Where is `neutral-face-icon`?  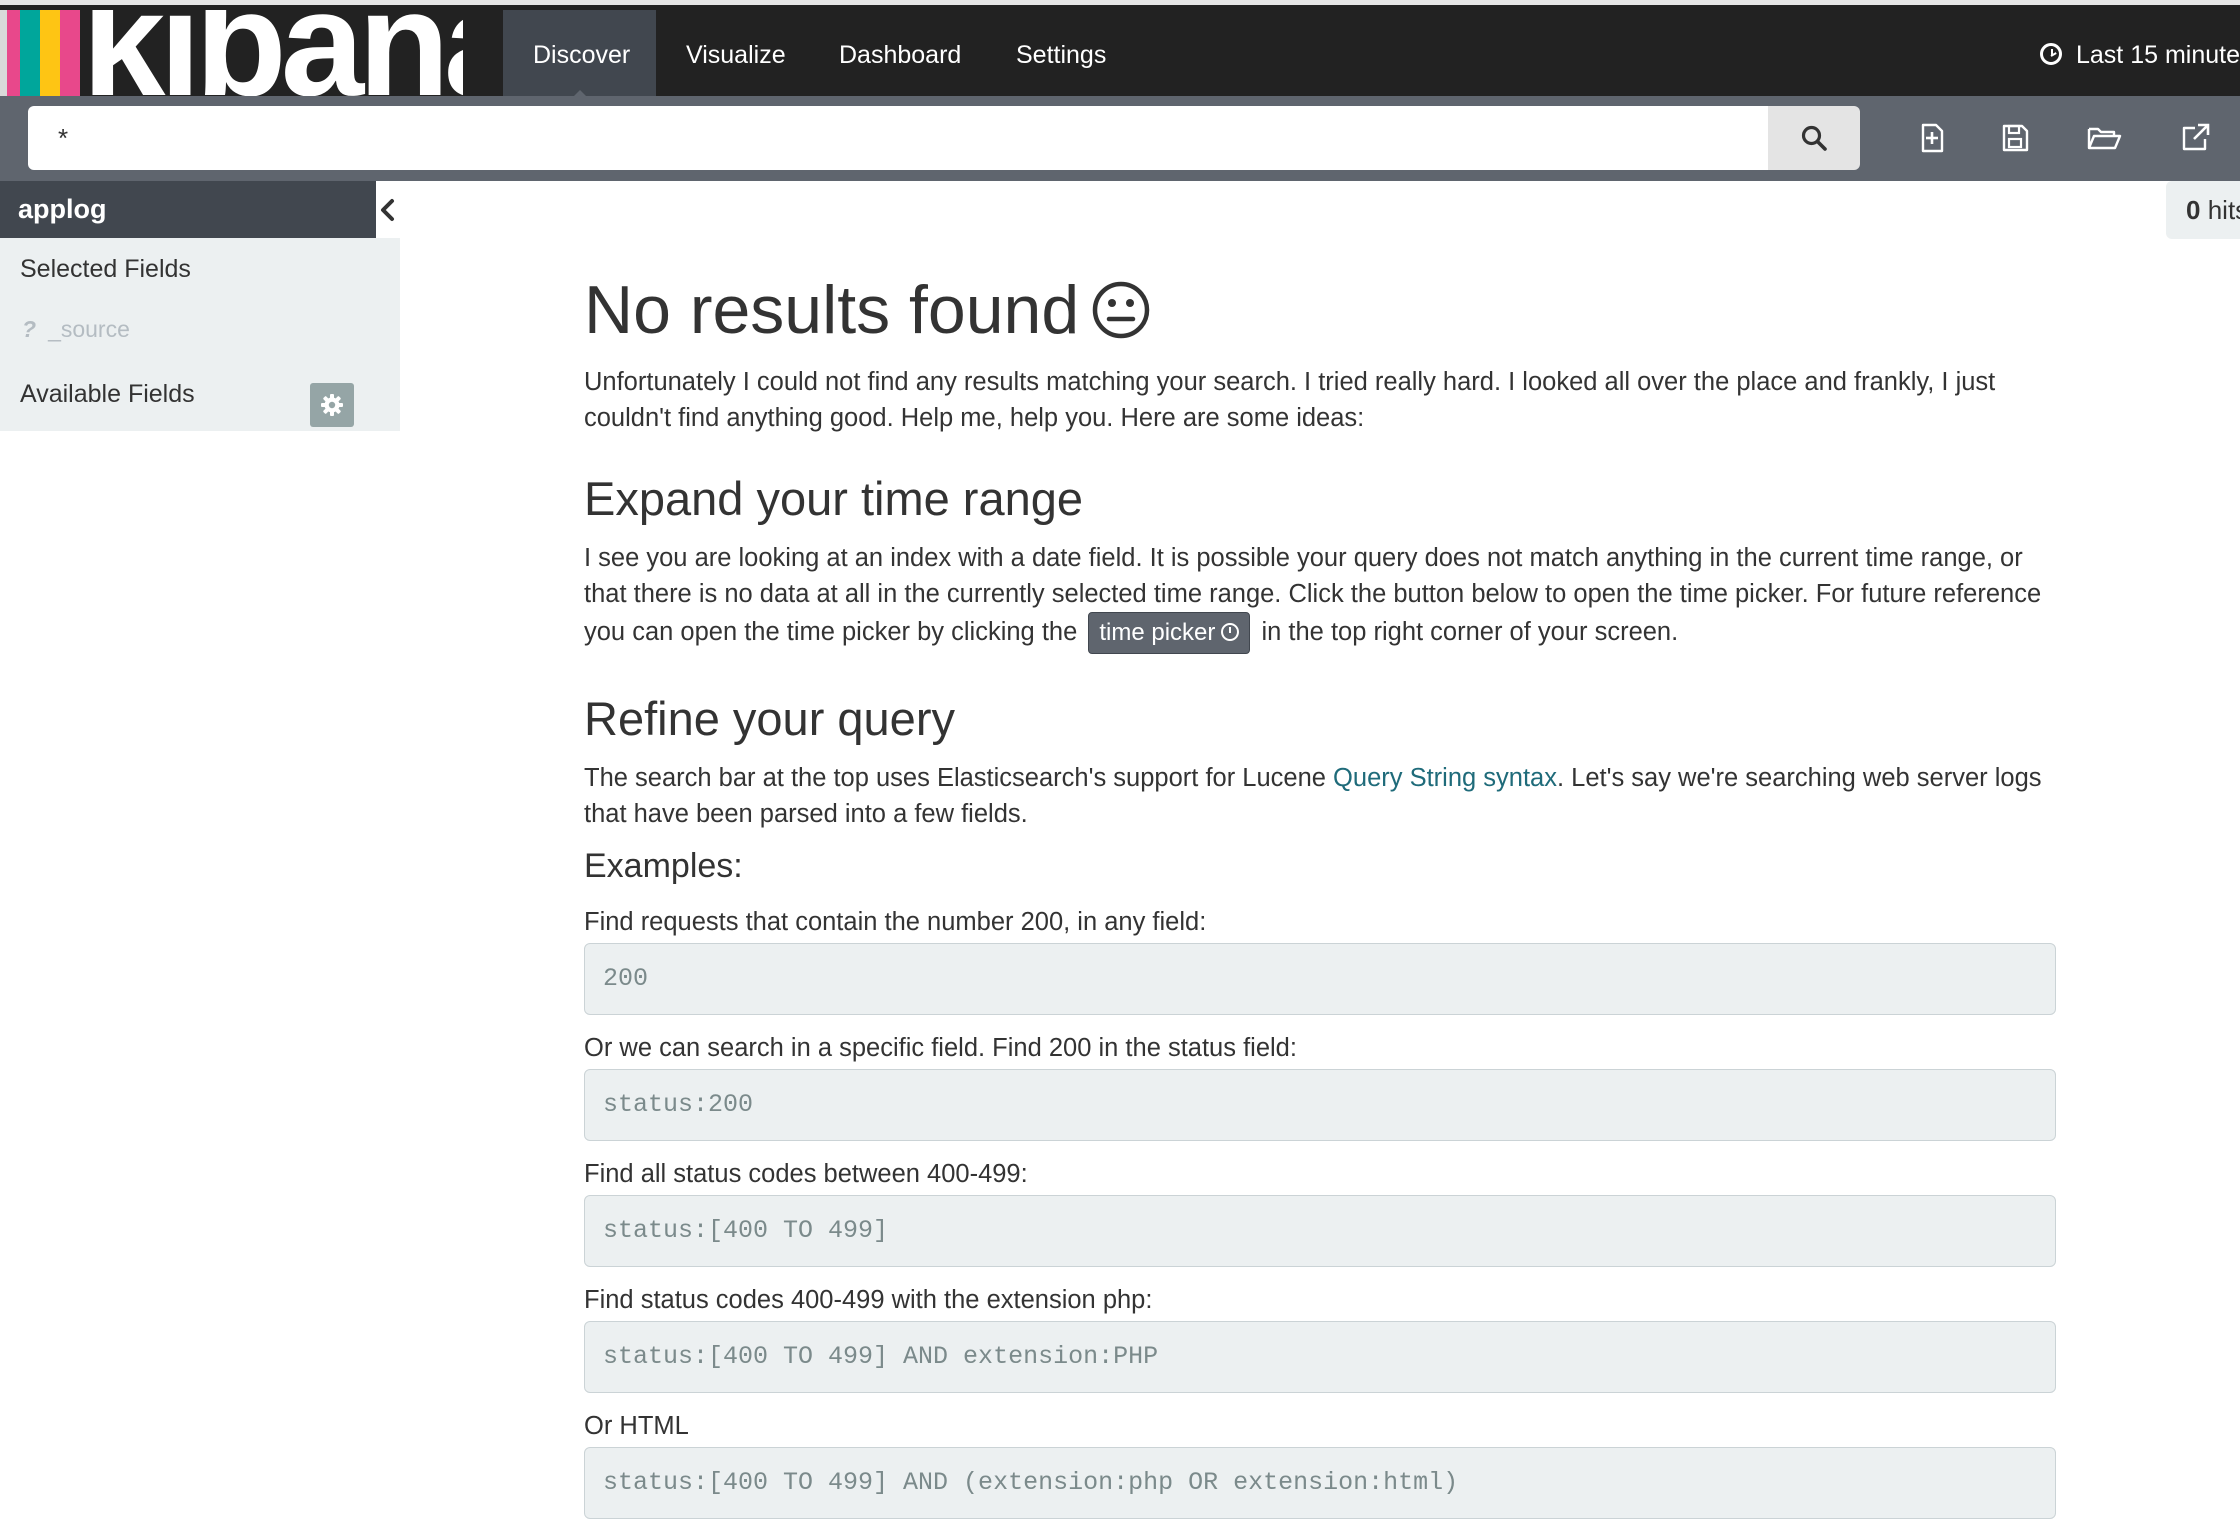 neutral-face-icon is located at coordinates (1121, 310).